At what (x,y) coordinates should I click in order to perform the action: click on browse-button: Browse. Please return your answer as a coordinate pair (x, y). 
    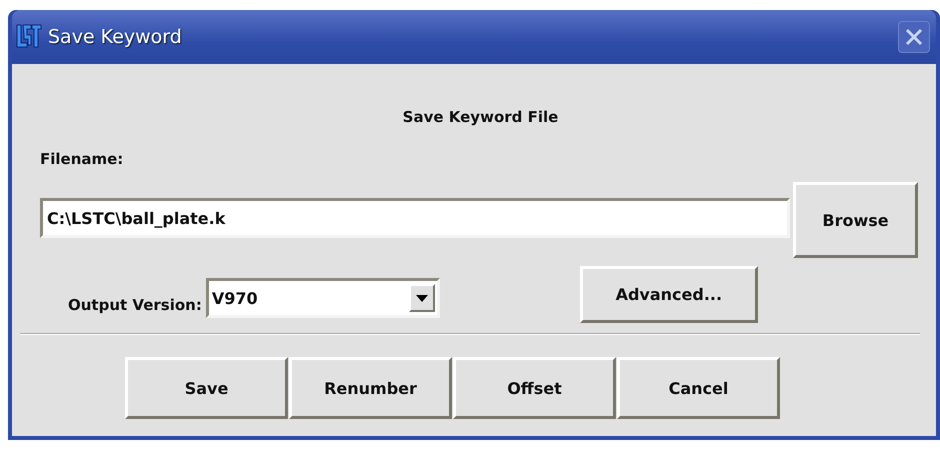
    Looking at the image, I should click on (855, 220).